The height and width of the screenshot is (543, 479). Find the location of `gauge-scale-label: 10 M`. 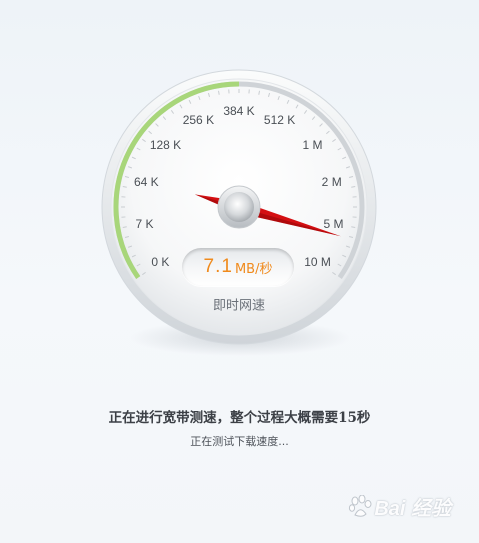

gauge-scale-label: 10 M is located at coordinates (317, 262).